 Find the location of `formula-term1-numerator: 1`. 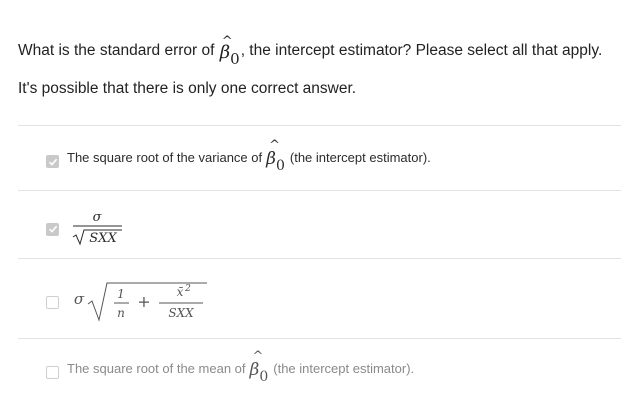

formula-term1-numerator: 1 is located at coordinates (121, 294).